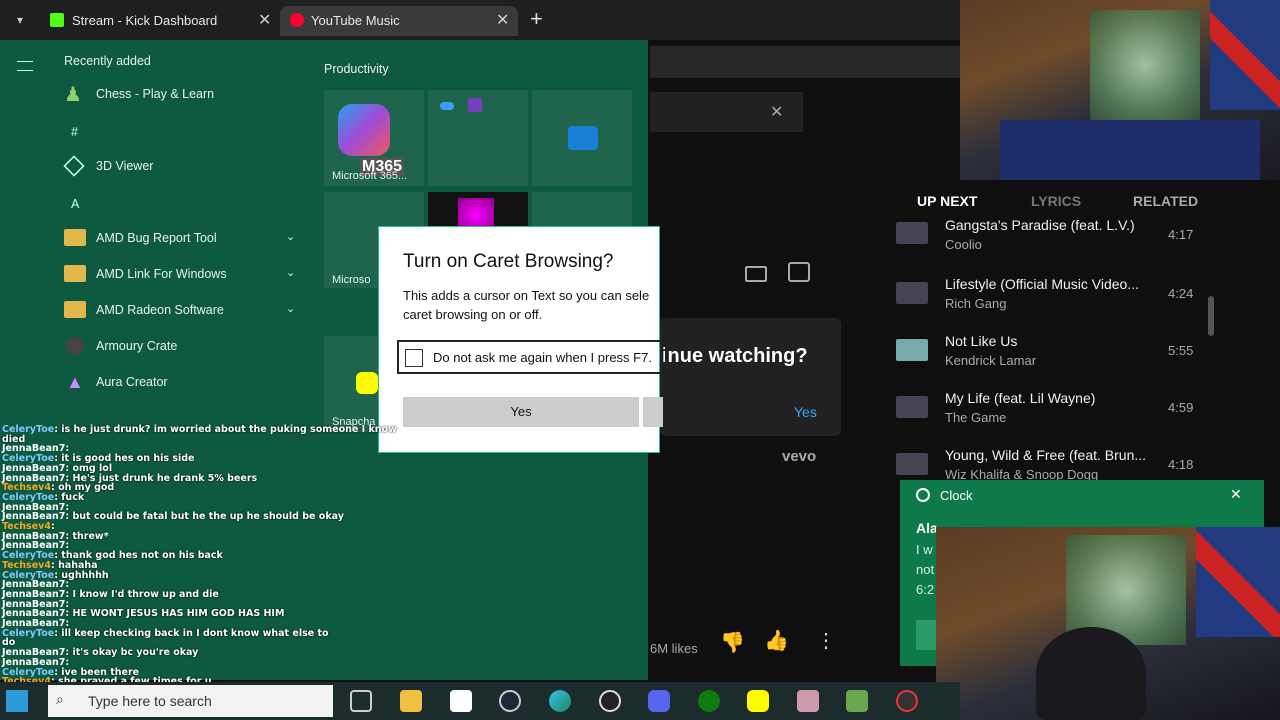 Image resolution: width=1280 pixels, height=720 pixels. I want to click on outlook-icon, so click(583, 138).